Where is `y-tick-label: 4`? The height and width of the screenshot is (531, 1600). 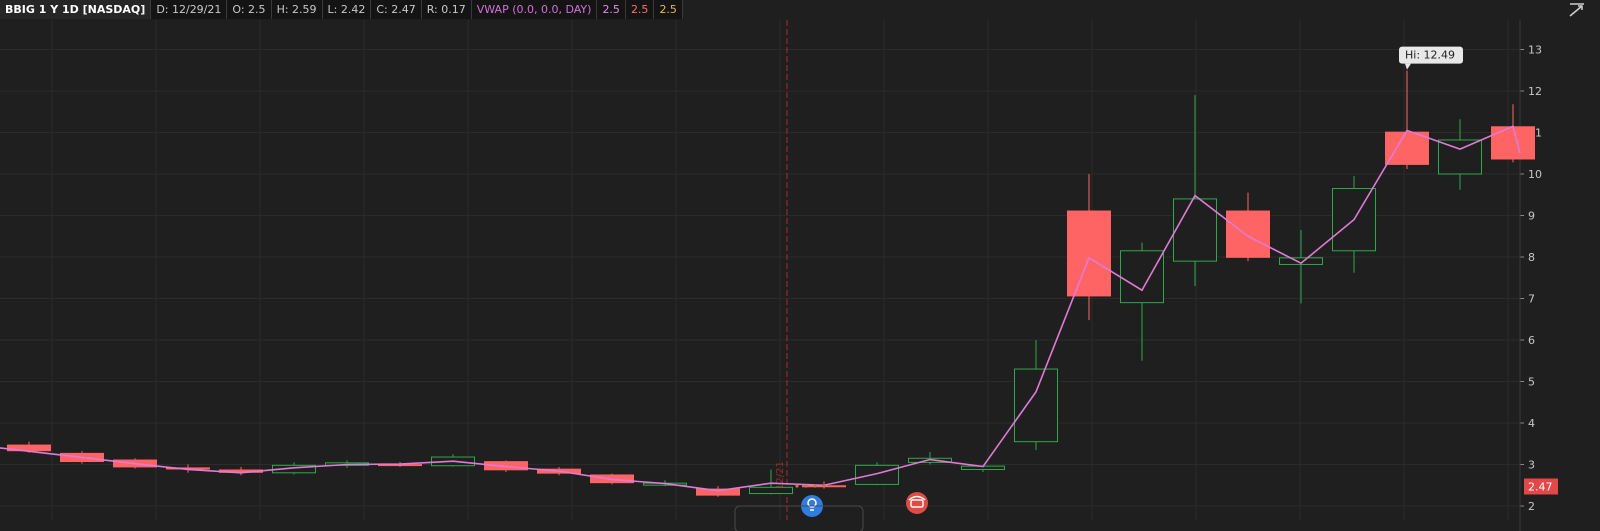
y-tick-label: 4 is located at coordinates (1531, 423).